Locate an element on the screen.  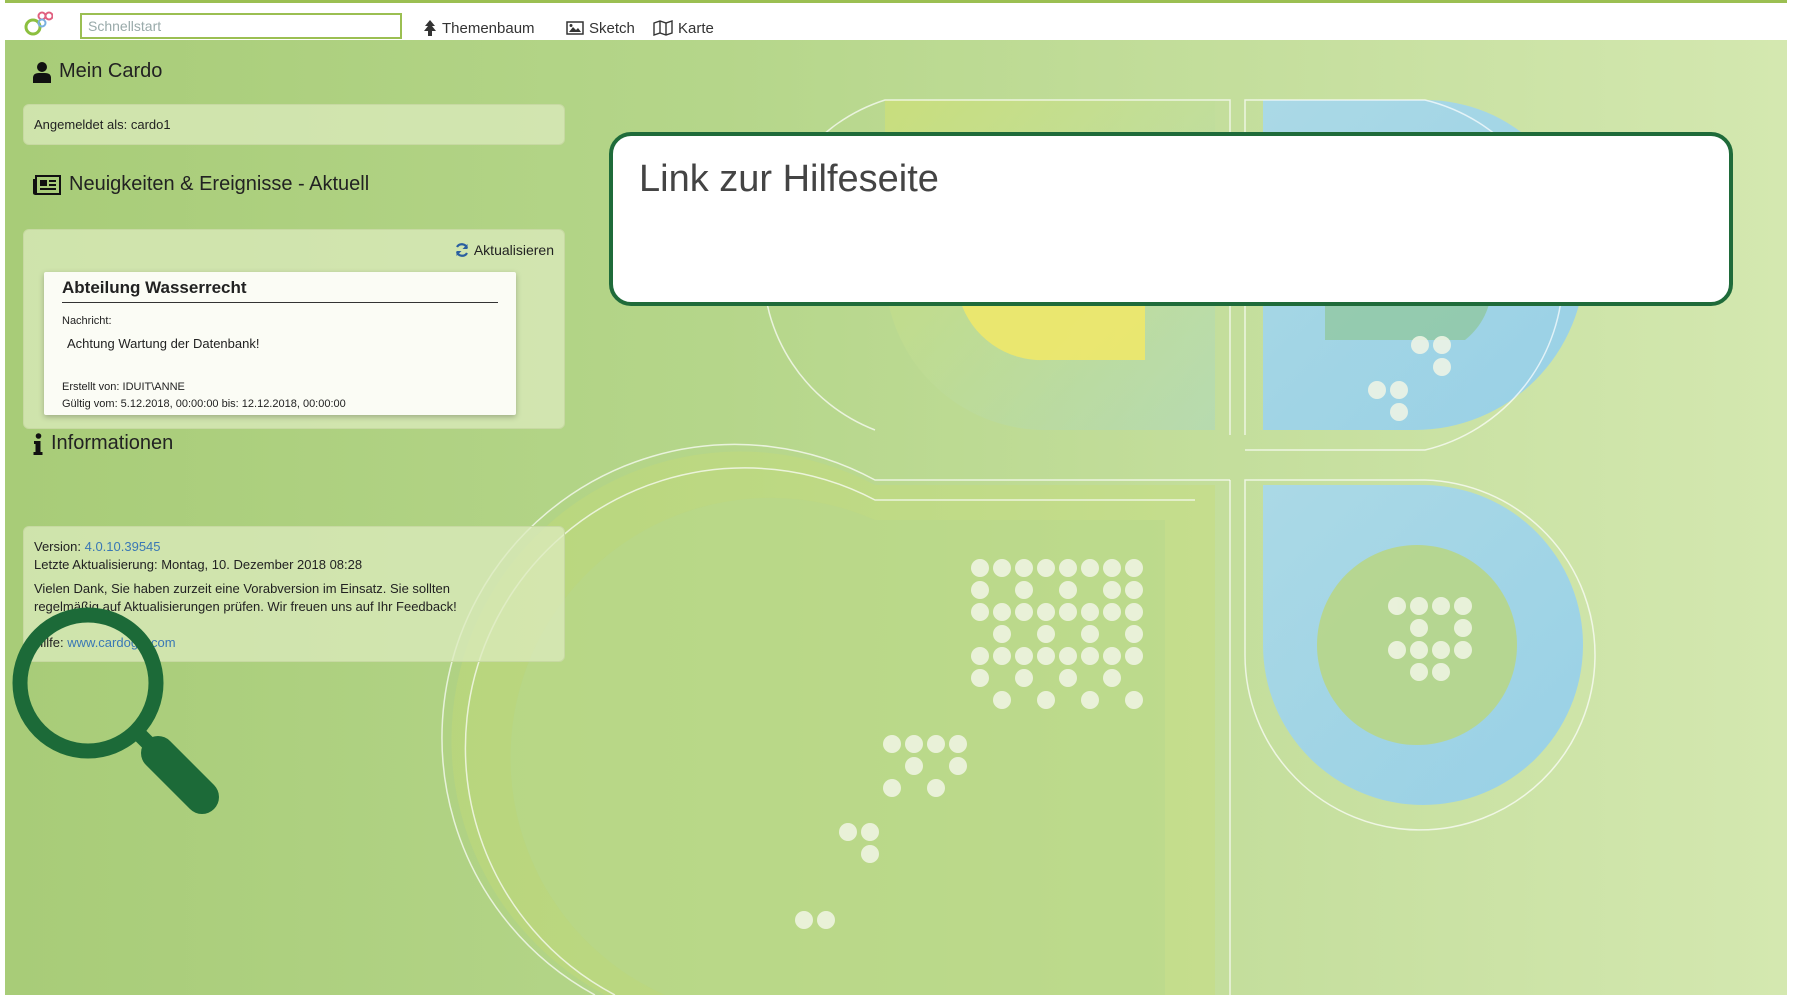
news-heading: Neuigkeiten & Ereignisse - Aktuell is located at coordinates (201, 184).